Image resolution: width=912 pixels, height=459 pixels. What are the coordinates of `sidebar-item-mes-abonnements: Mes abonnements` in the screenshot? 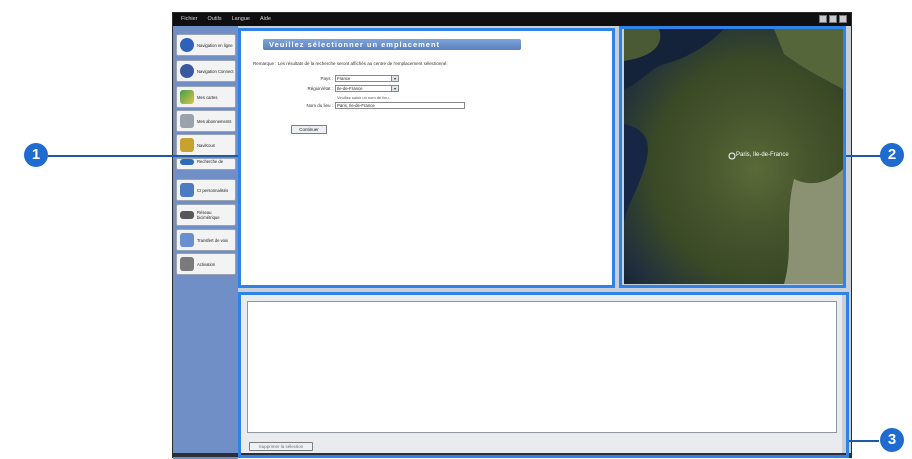 It's located at (206, 121).